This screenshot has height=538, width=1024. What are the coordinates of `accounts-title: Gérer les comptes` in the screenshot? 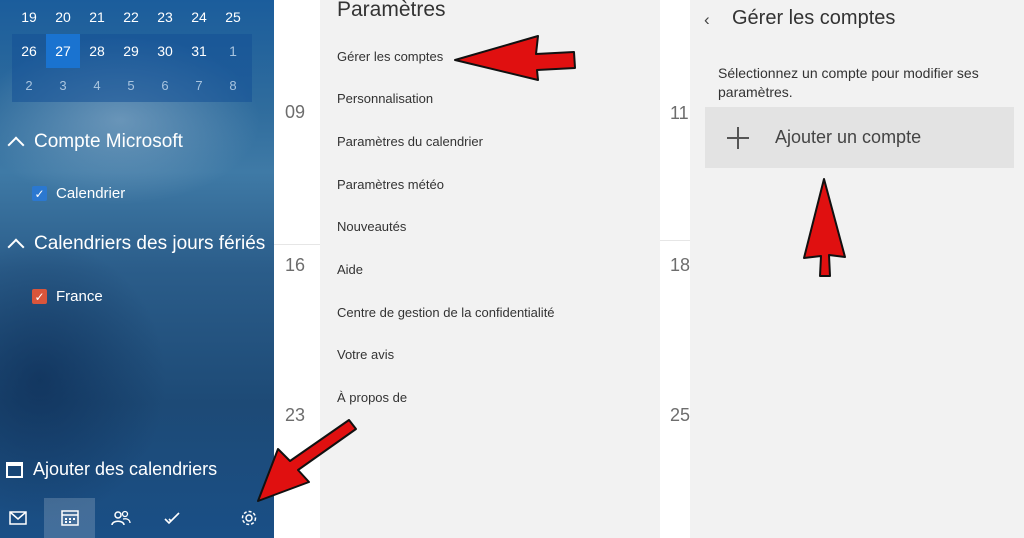 It's located at (814, 18).